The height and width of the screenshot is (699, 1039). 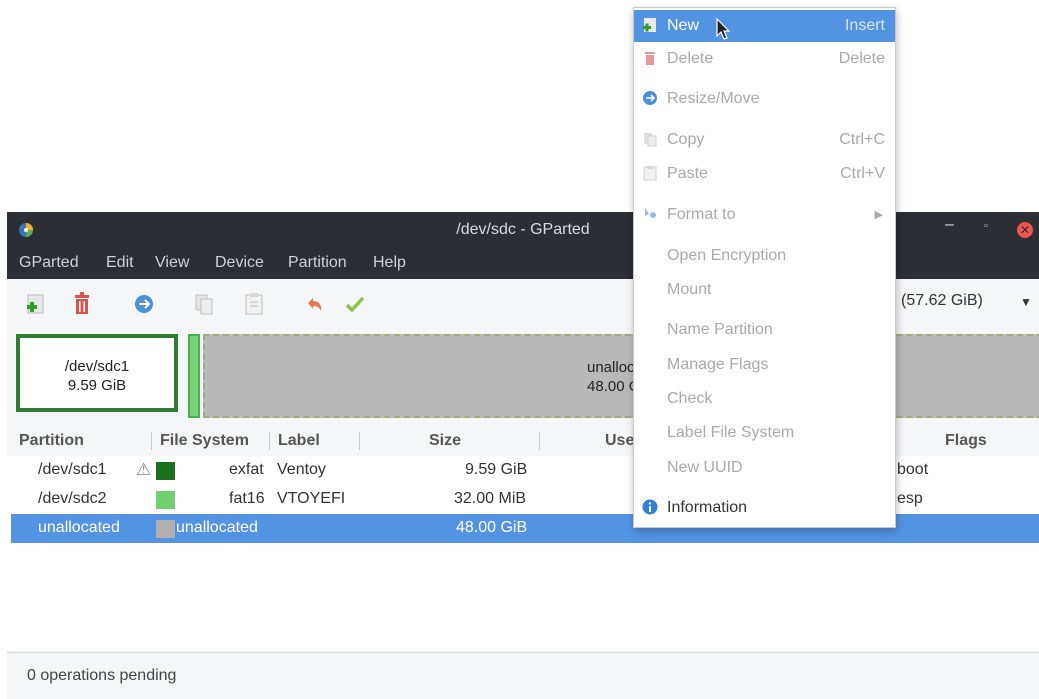 I want to click on menu-gparted: GParted, so click(x=49, y=263).